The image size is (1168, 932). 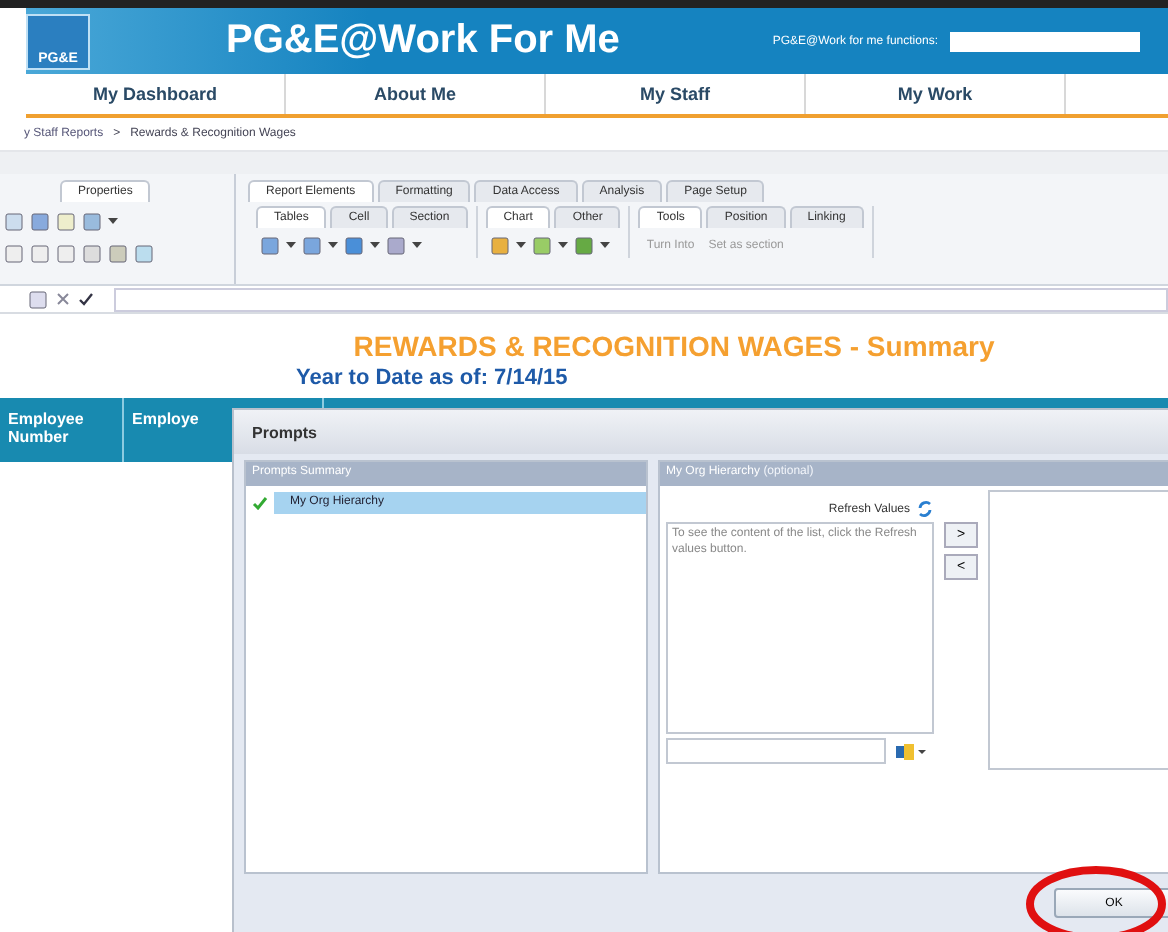 I want to click on column-header: Employee Number, so click(x=62, y=430).